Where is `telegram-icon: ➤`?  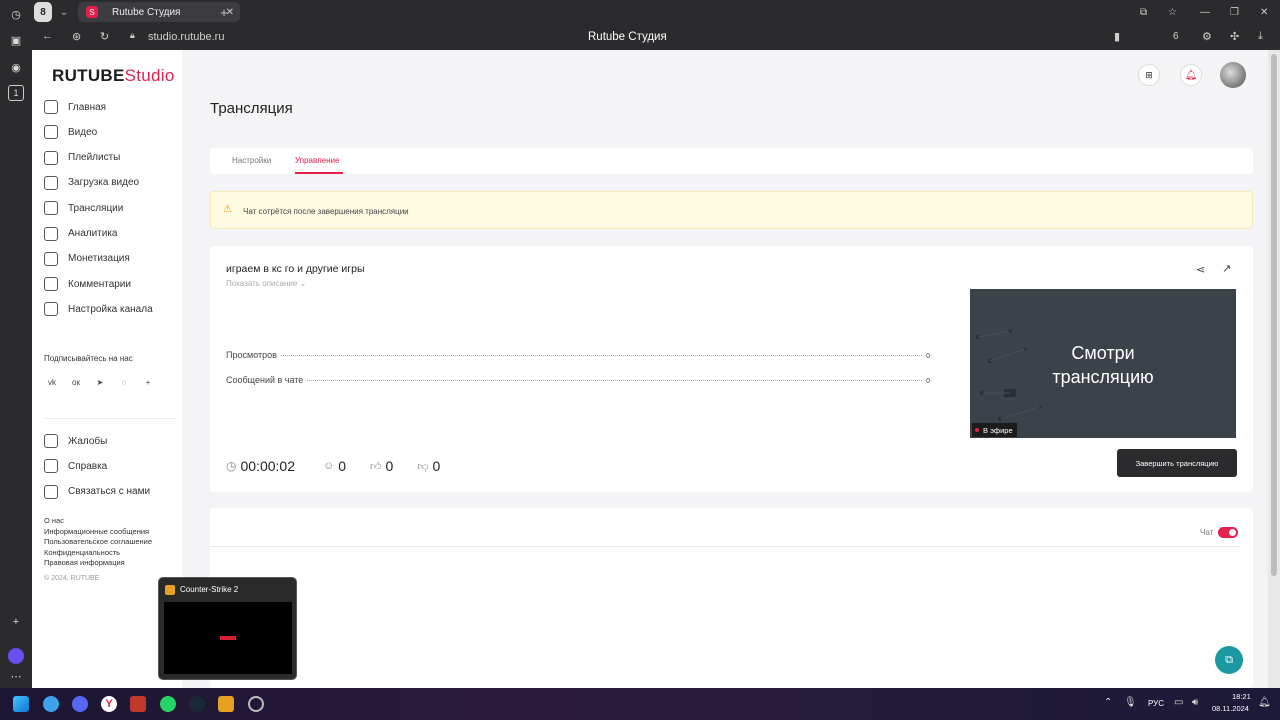
telegram-icon: ➤ is located at coordinates (100, 382).